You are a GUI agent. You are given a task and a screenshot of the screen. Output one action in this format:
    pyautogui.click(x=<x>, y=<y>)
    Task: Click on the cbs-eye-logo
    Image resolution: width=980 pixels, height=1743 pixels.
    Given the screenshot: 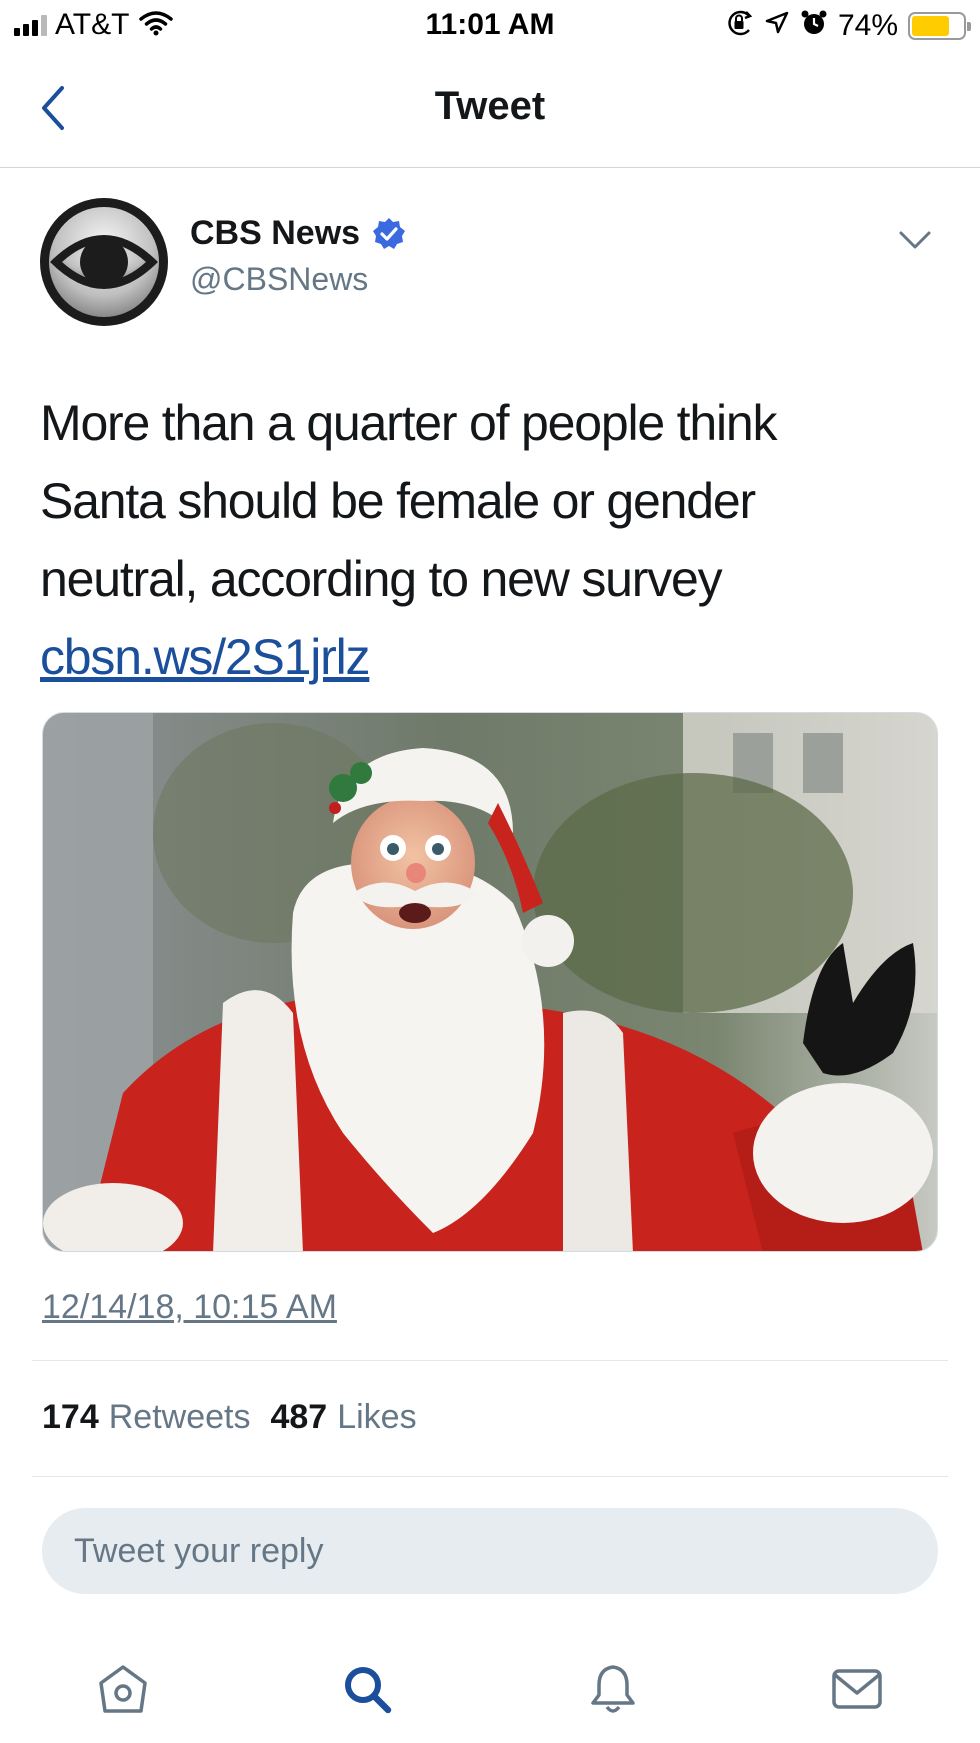 What is the action you would take?
    pyautogui.click(x=104, y=262)
    